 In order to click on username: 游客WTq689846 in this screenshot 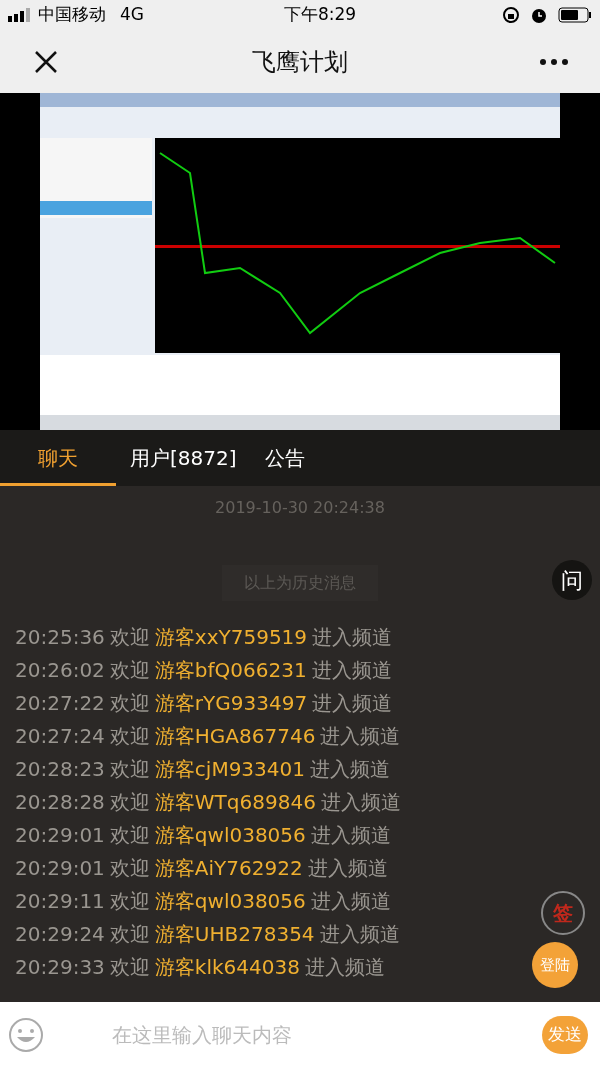, I will do `click(235, 802)`.